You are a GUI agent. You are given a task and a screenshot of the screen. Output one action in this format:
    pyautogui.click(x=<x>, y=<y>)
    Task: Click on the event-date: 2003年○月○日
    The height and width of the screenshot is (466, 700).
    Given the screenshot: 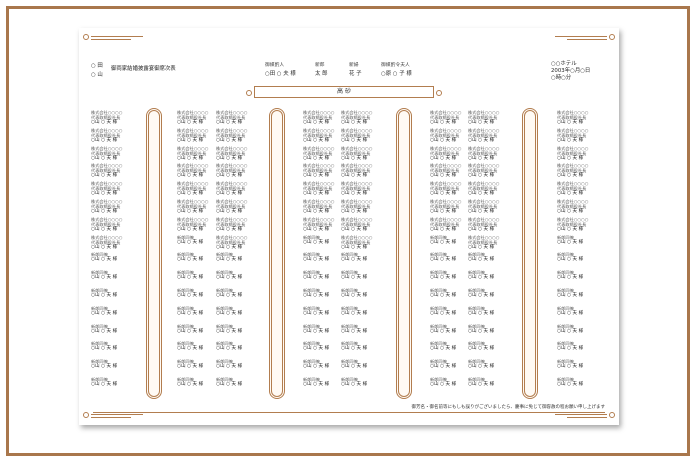 What is the action you would take?
    pyautogui.click(x=571, y=71)
    